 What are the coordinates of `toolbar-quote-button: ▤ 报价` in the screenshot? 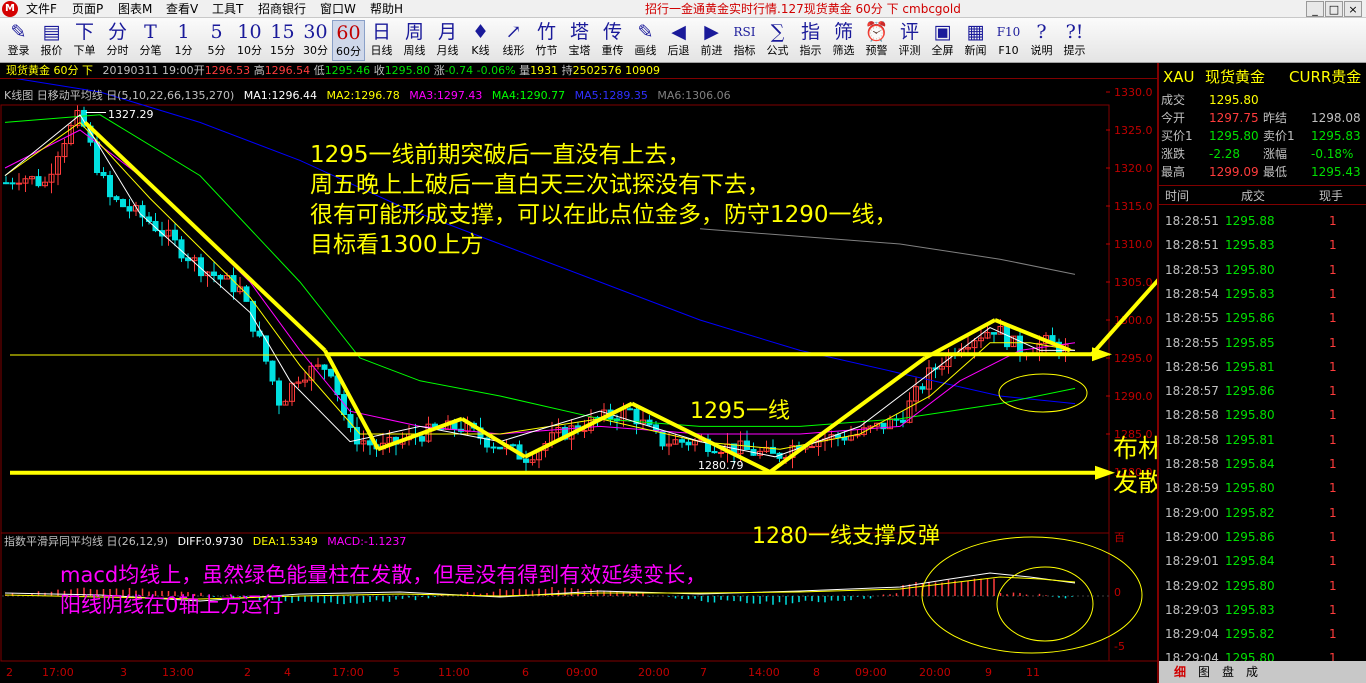 It's located at (51, 40).